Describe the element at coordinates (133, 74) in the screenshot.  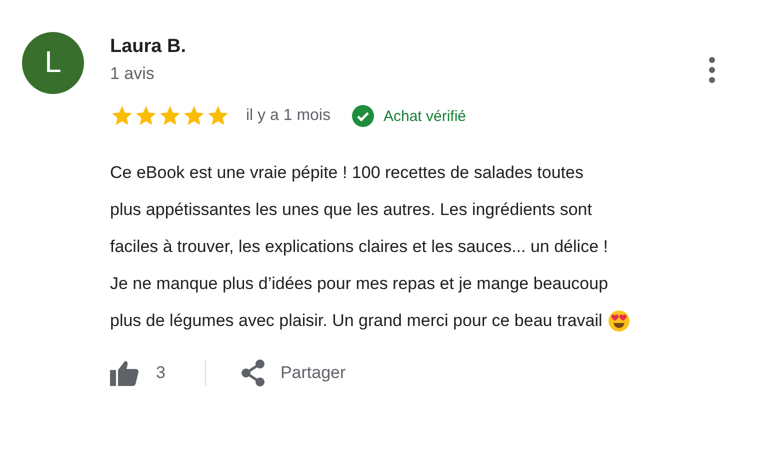
I see `review-count: 1 avis` at that location.